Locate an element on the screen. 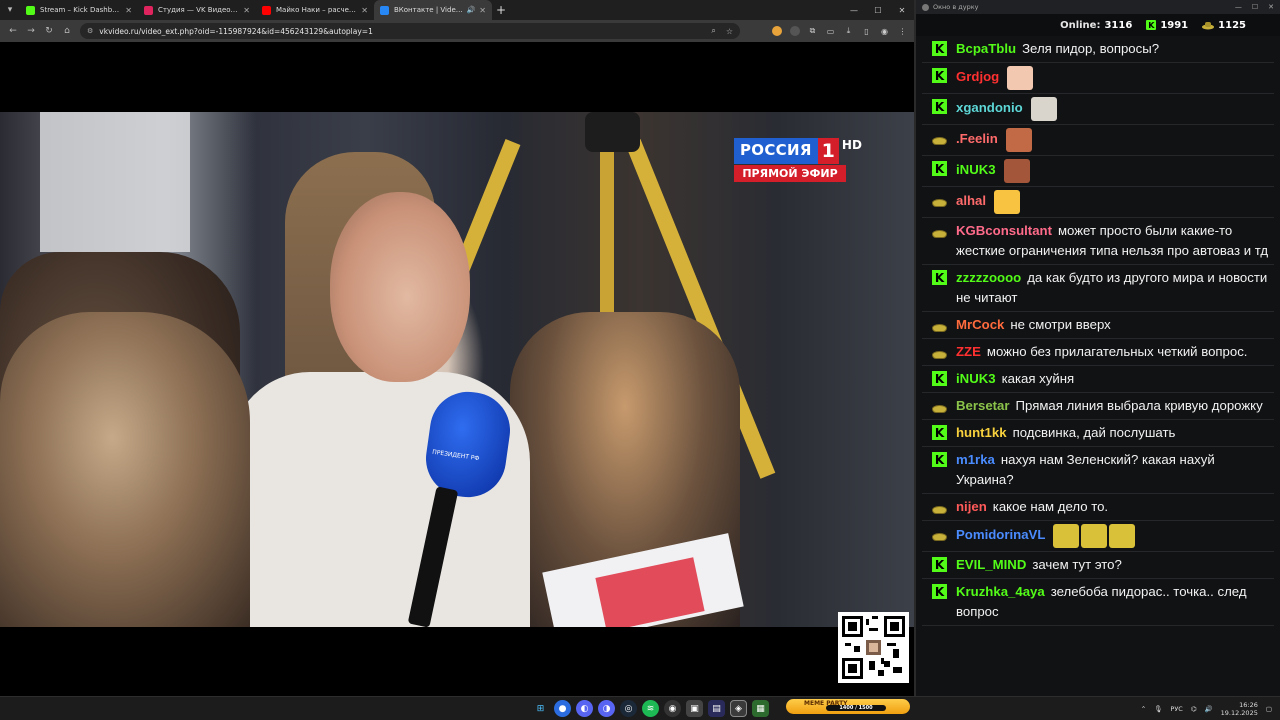 This screenshot has width=1280, height=720. clock-time: 16:26 is located at coordinates (1248, 705).